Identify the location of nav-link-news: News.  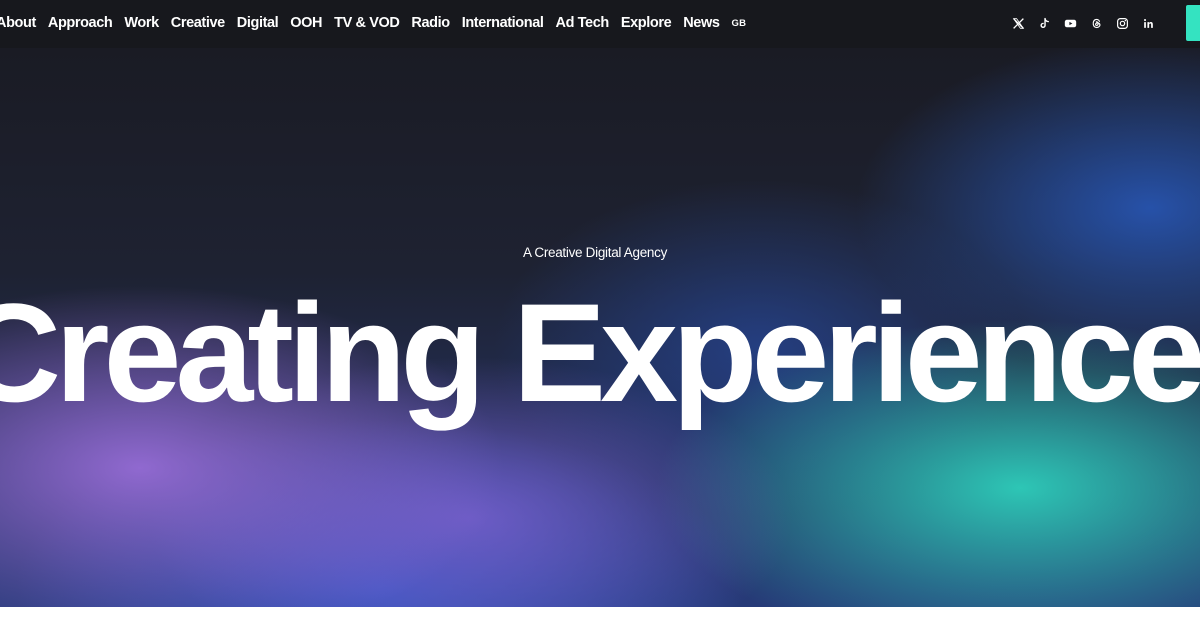
(701, 23).